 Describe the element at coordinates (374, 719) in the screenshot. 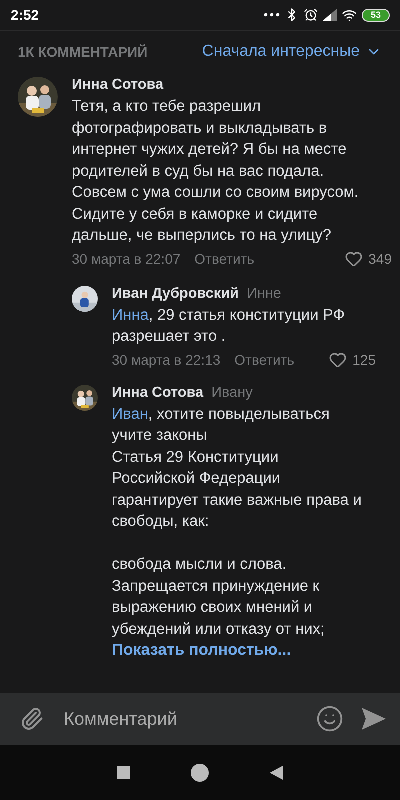

I see `send-button` at that location.